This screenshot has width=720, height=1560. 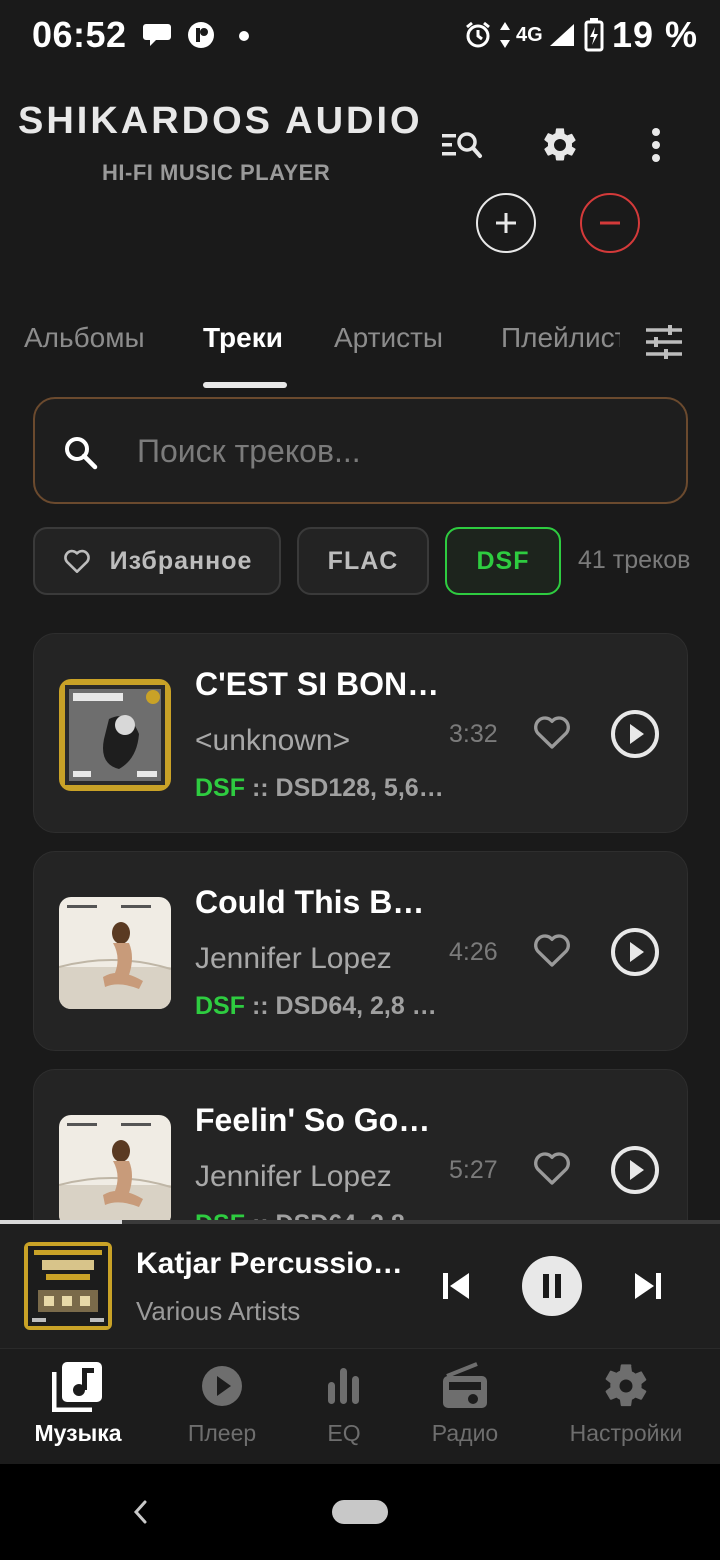 I want to click on settings-button, so click(x=560, y=145).